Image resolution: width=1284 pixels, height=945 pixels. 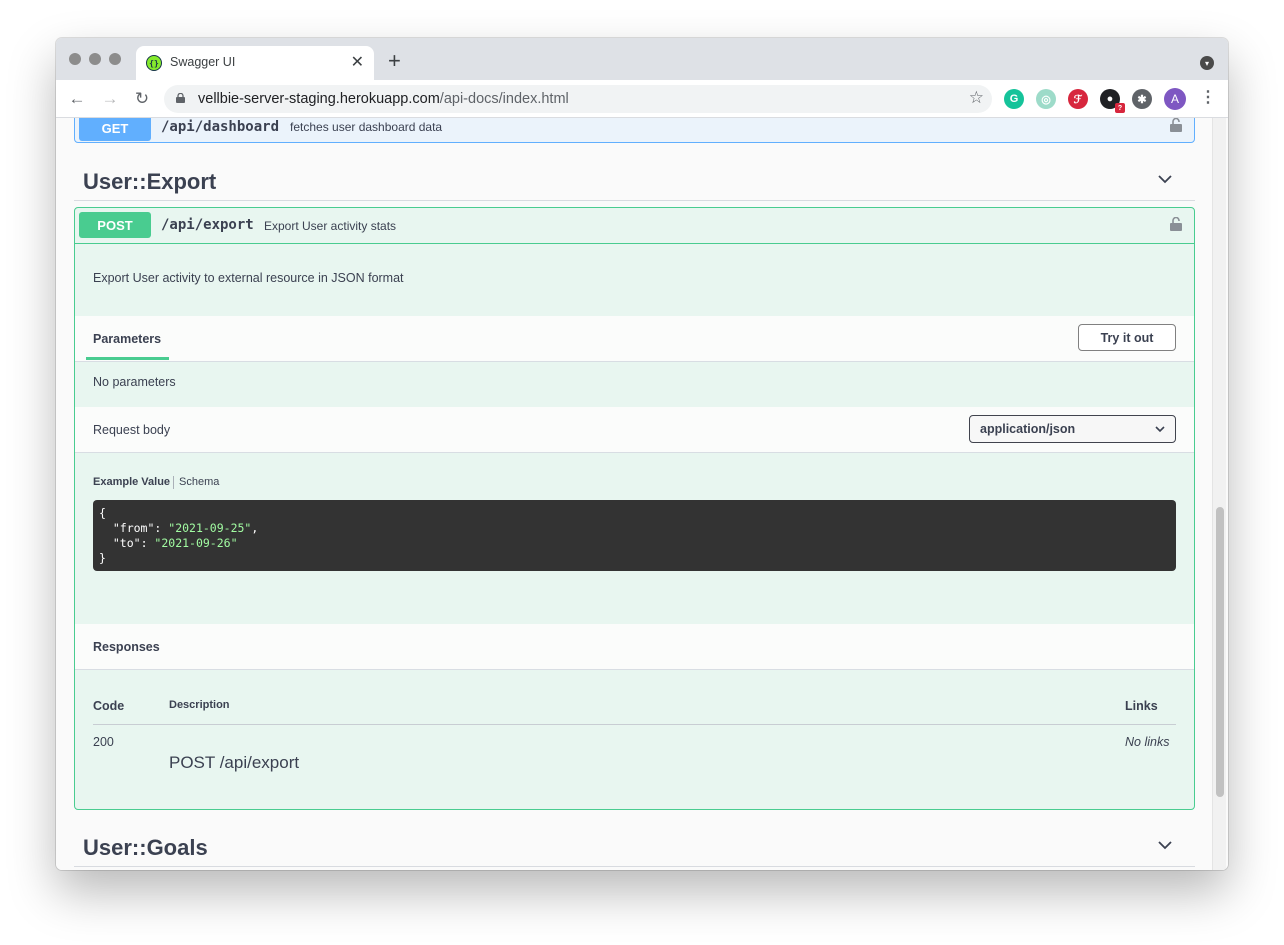 What do you see at coordinates (133, 528) in the screenshot?
I see `json-key-from: "from"` at bounding box center [133, 528].